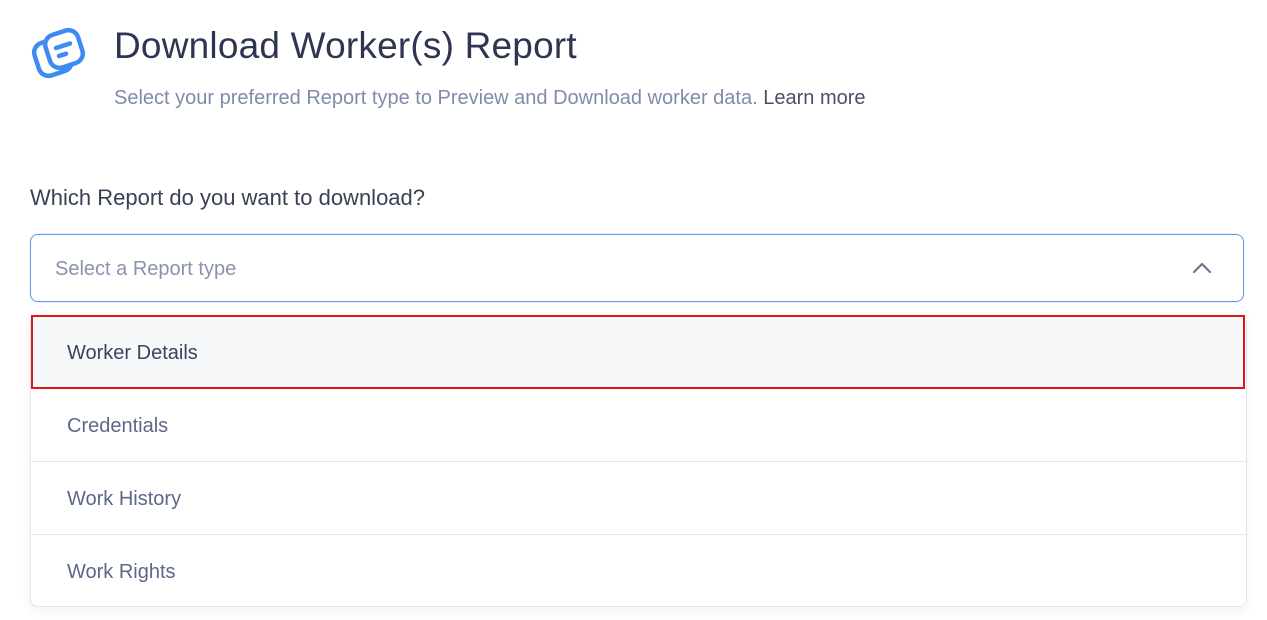 Image resolution: width=1267 pixels, height=620 pixels. I want to click on chevron-up-icon, so click(1202, 268).